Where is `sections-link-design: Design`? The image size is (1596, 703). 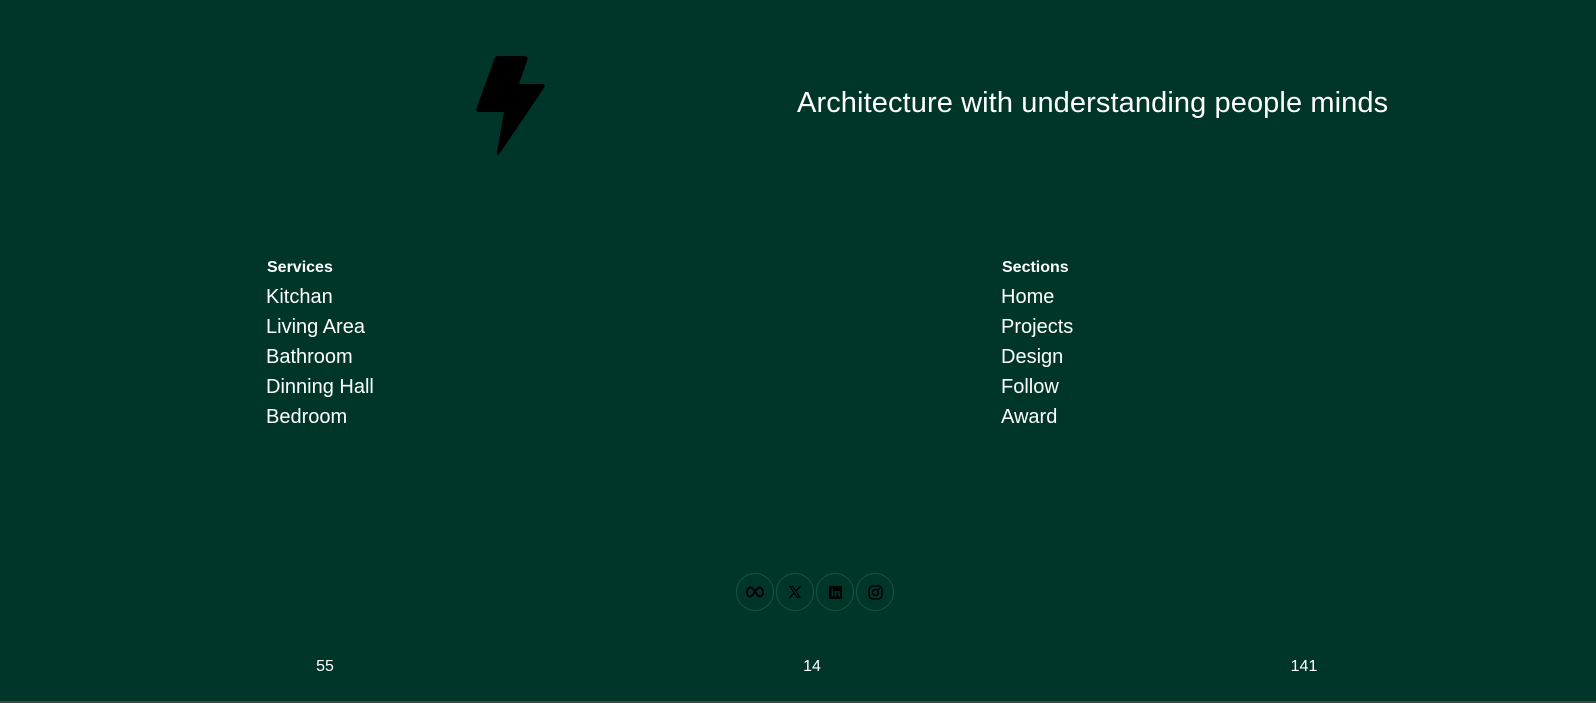
sections-link-design: Design is located at coordinates (1037, 357).